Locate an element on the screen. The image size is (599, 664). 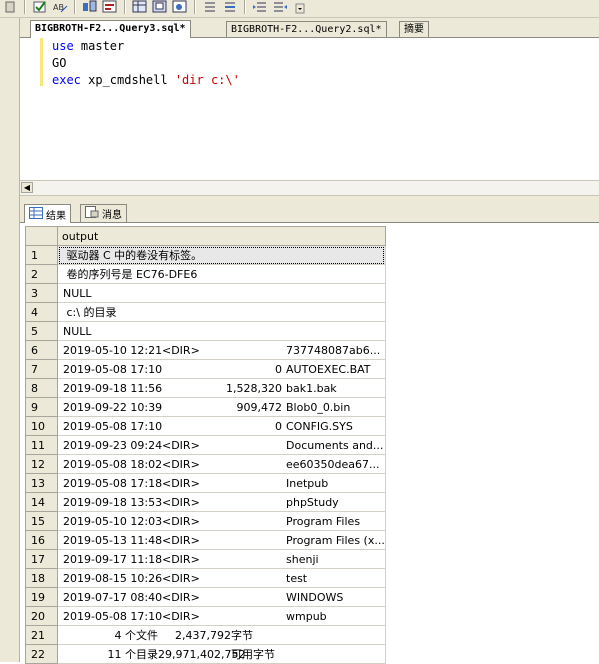
code-line: GO is located at coordinates (59, 63).